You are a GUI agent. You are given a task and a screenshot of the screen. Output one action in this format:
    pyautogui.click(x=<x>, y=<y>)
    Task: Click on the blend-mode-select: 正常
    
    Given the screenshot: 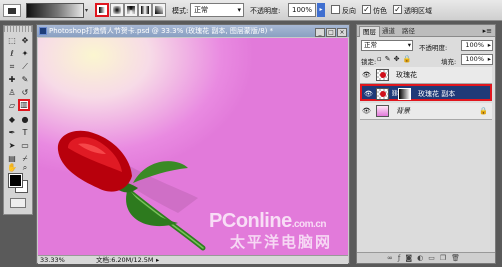 What is the action you would take?
    pyautogui.click(x=387, y=45)
    